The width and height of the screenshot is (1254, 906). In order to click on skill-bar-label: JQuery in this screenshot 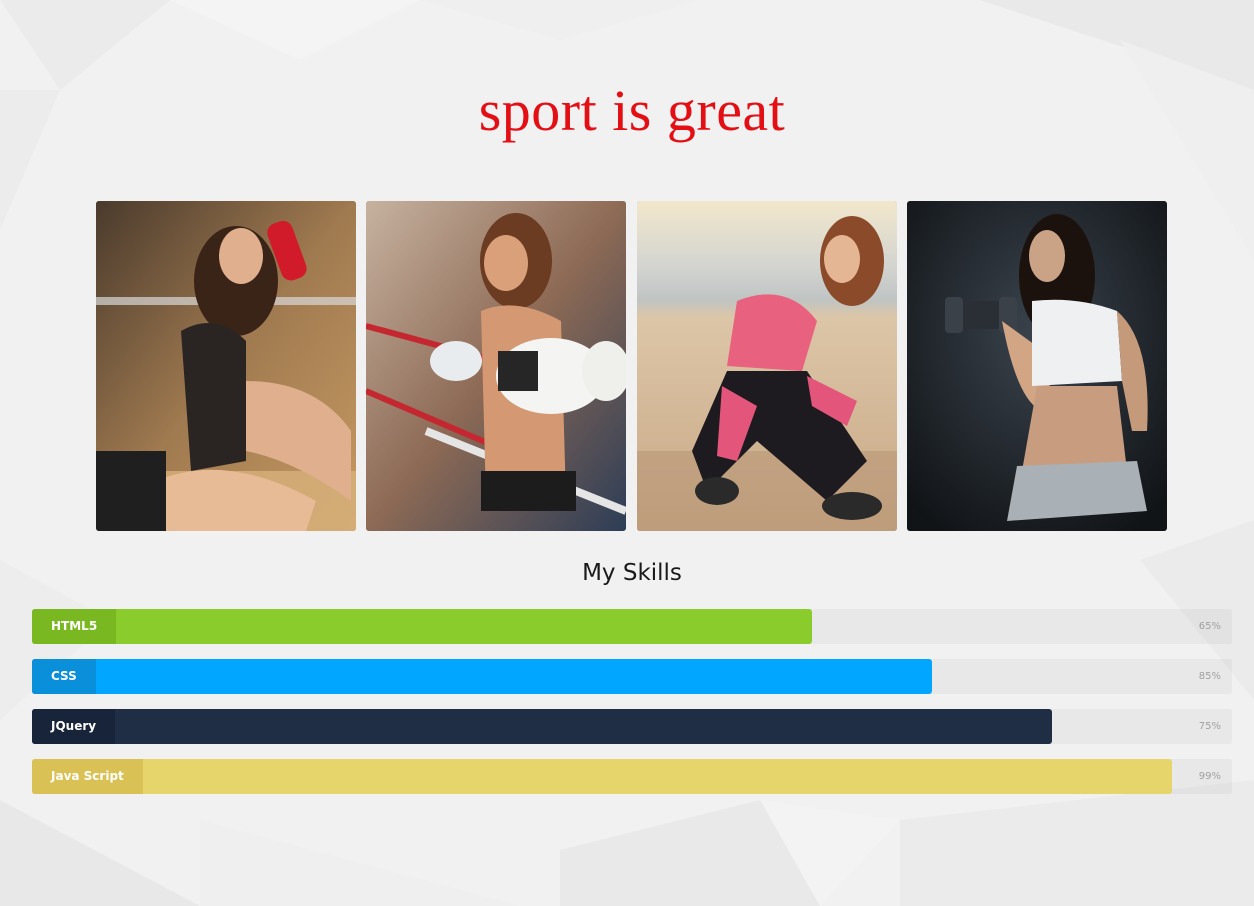, I will do `click(74, 726)`.